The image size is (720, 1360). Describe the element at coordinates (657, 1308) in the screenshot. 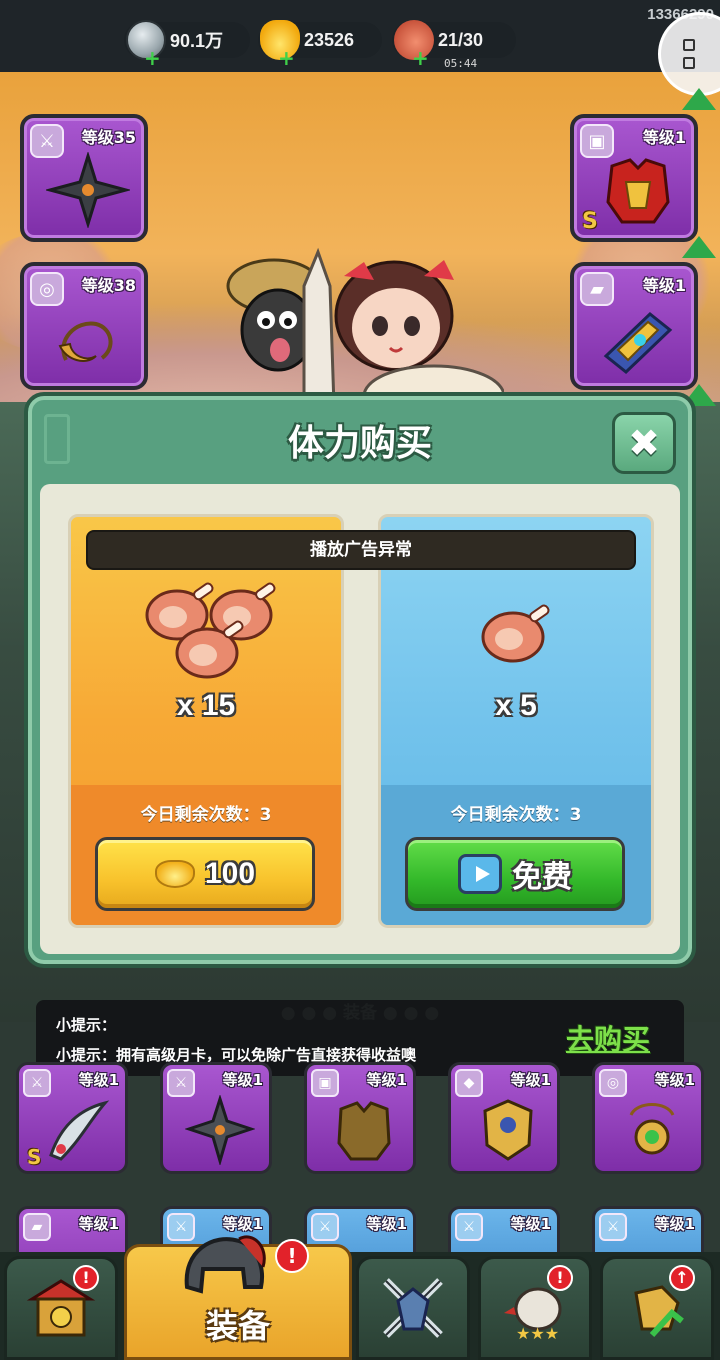

I see `nav-upgrade: ↑` at that location.